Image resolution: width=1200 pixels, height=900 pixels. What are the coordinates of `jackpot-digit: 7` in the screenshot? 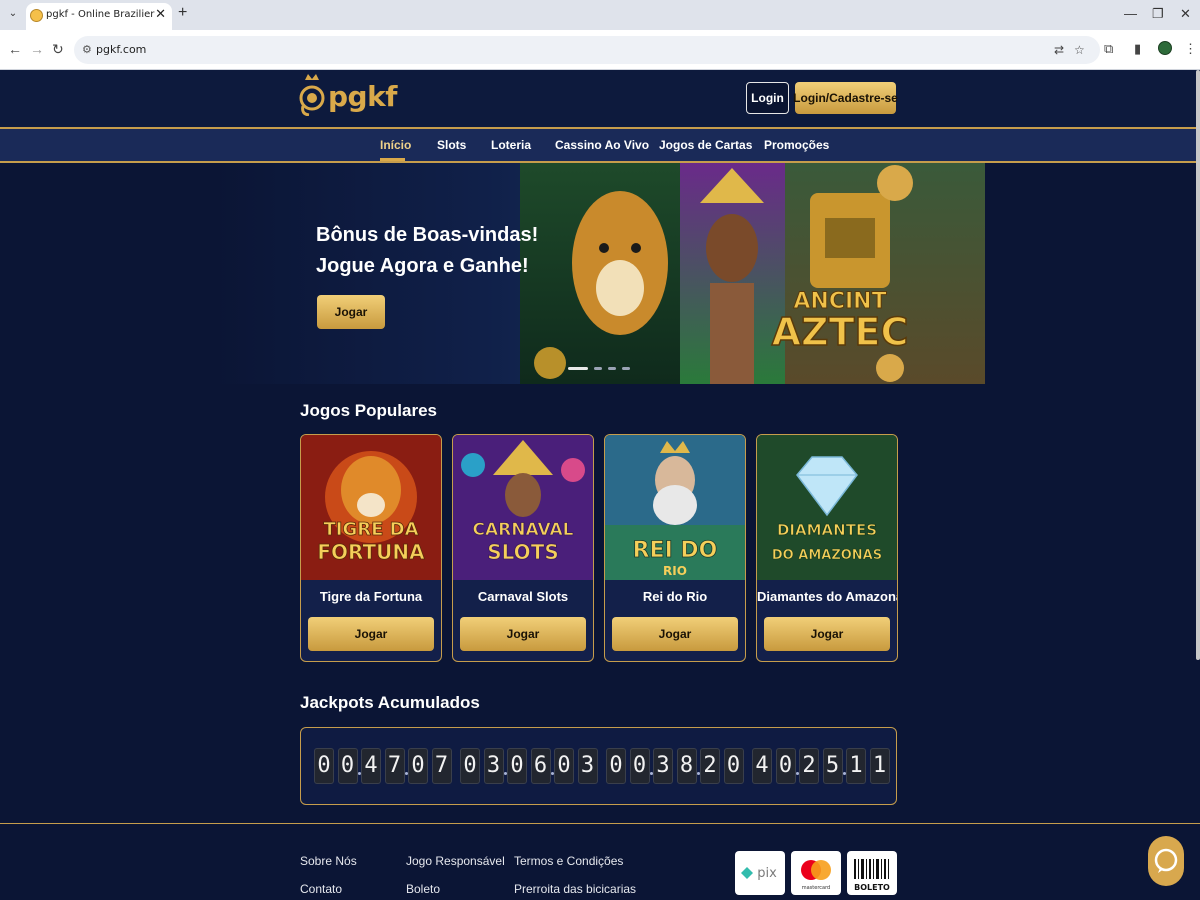 It's located at (394, 766).